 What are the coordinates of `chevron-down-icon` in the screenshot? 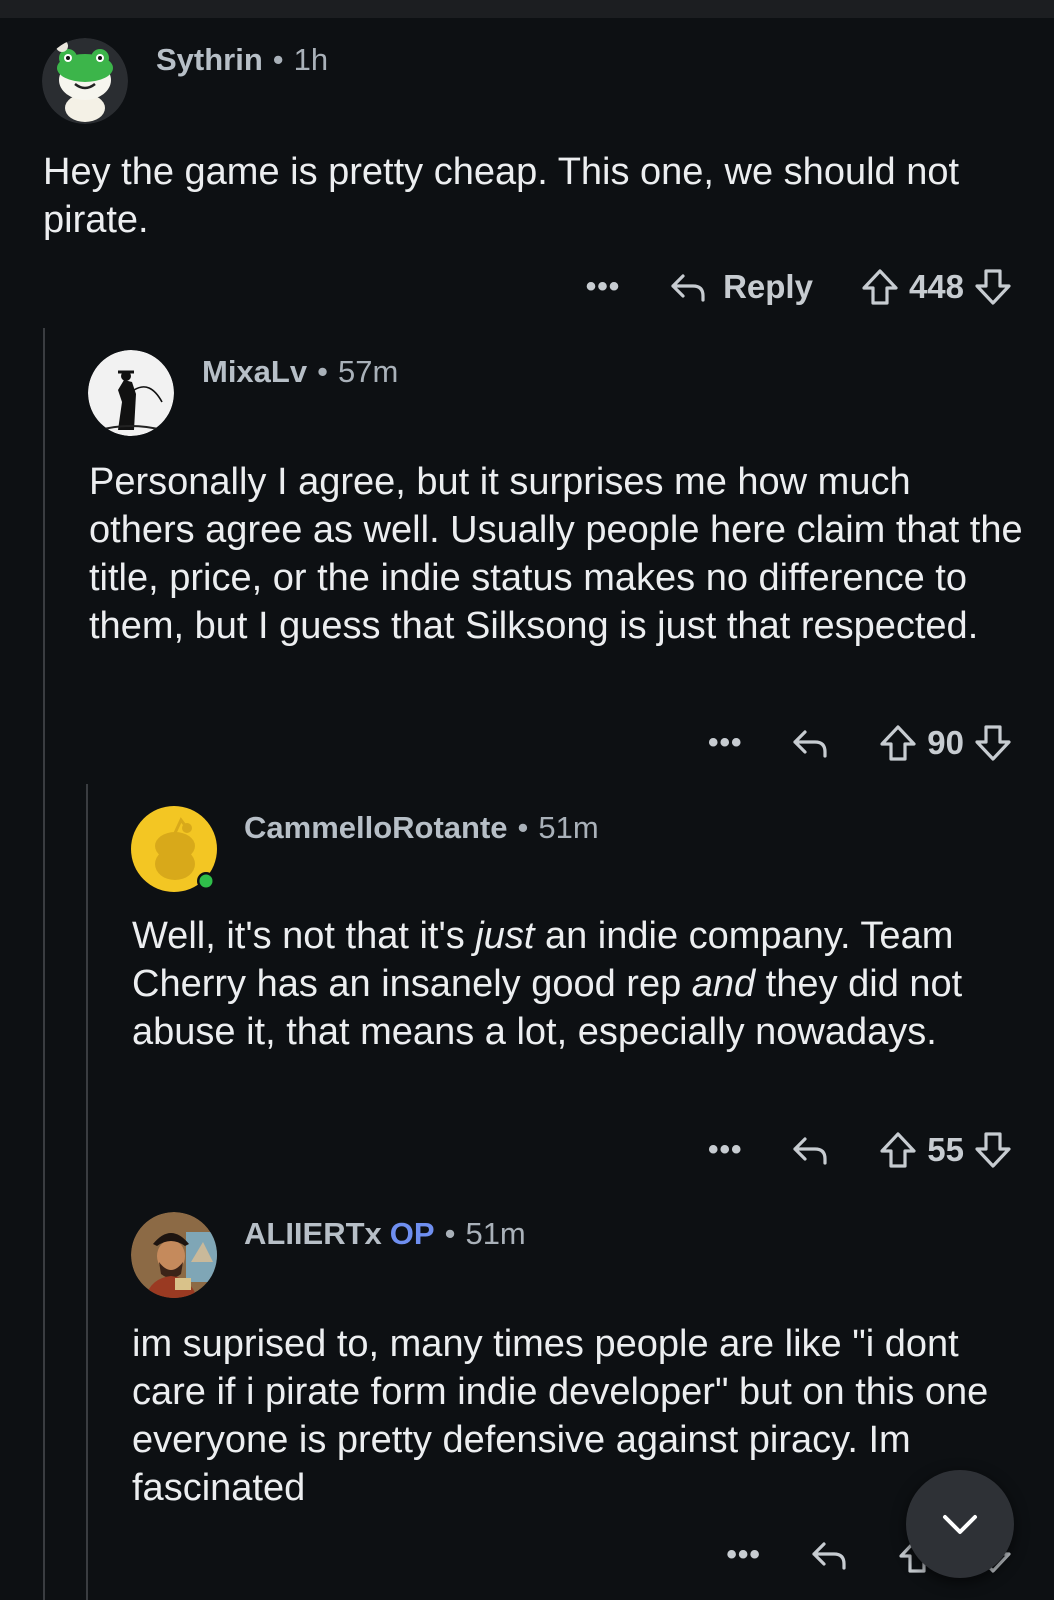 It's located at (960, 1524).